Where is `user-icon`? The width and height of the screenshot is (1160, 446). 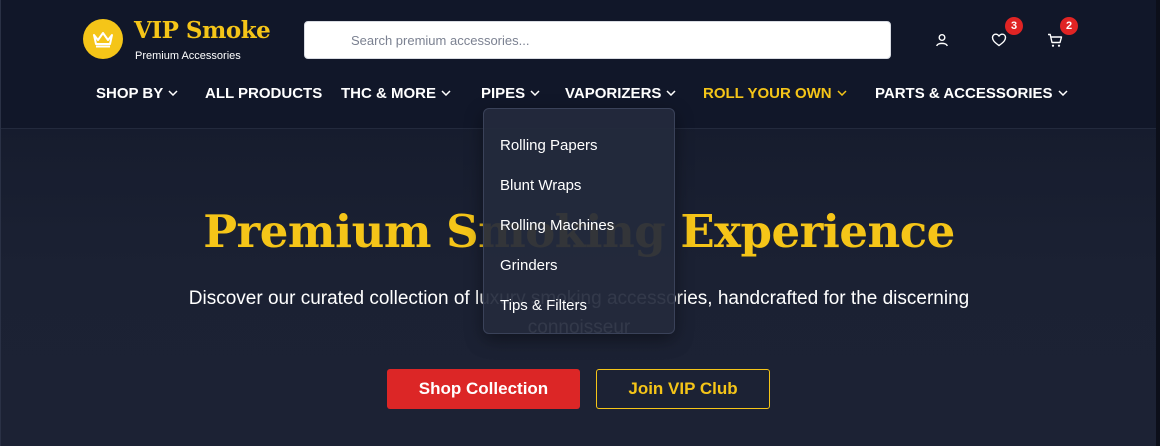 user-icon is located at coordinates (942, 40).